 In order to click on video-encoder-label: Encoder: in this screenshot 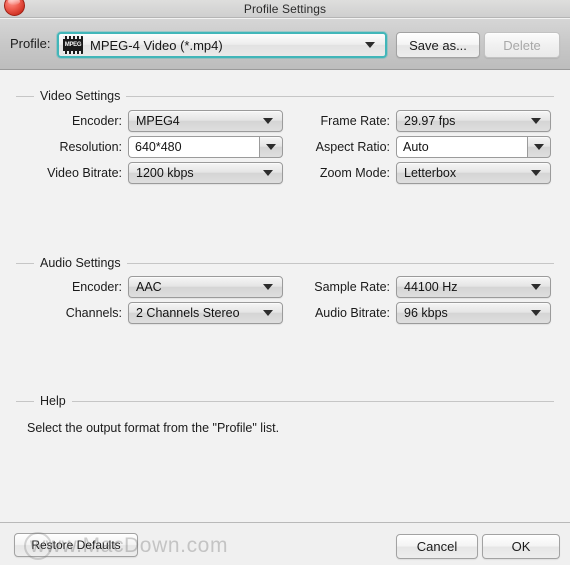, I will do `click(96, 121)`.